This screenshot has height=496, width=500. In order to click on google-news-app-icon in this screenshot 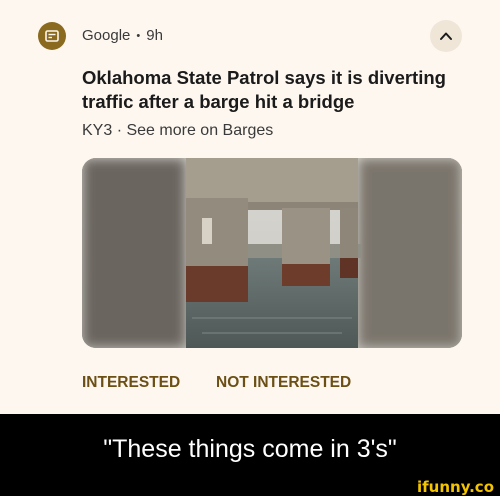, I will do `click(52, 36)`.